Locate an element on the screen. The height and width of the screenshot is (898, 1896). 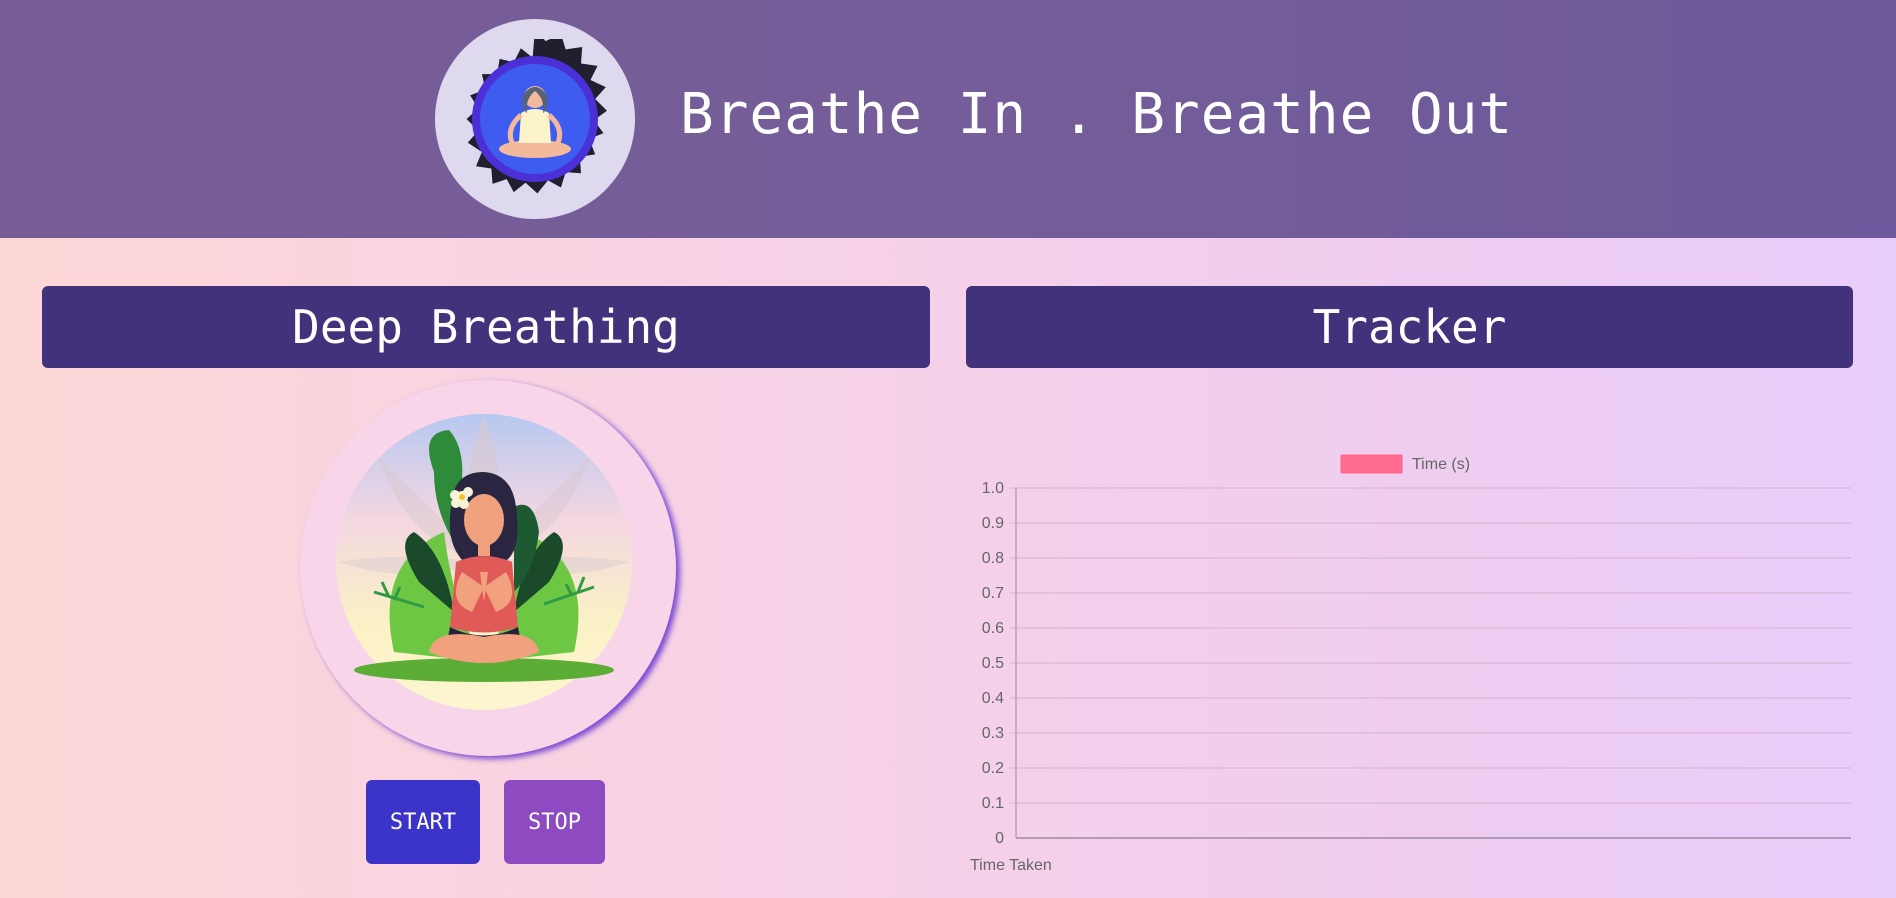
y-tick-label: 0.3 is located at coordinates (993, 733).